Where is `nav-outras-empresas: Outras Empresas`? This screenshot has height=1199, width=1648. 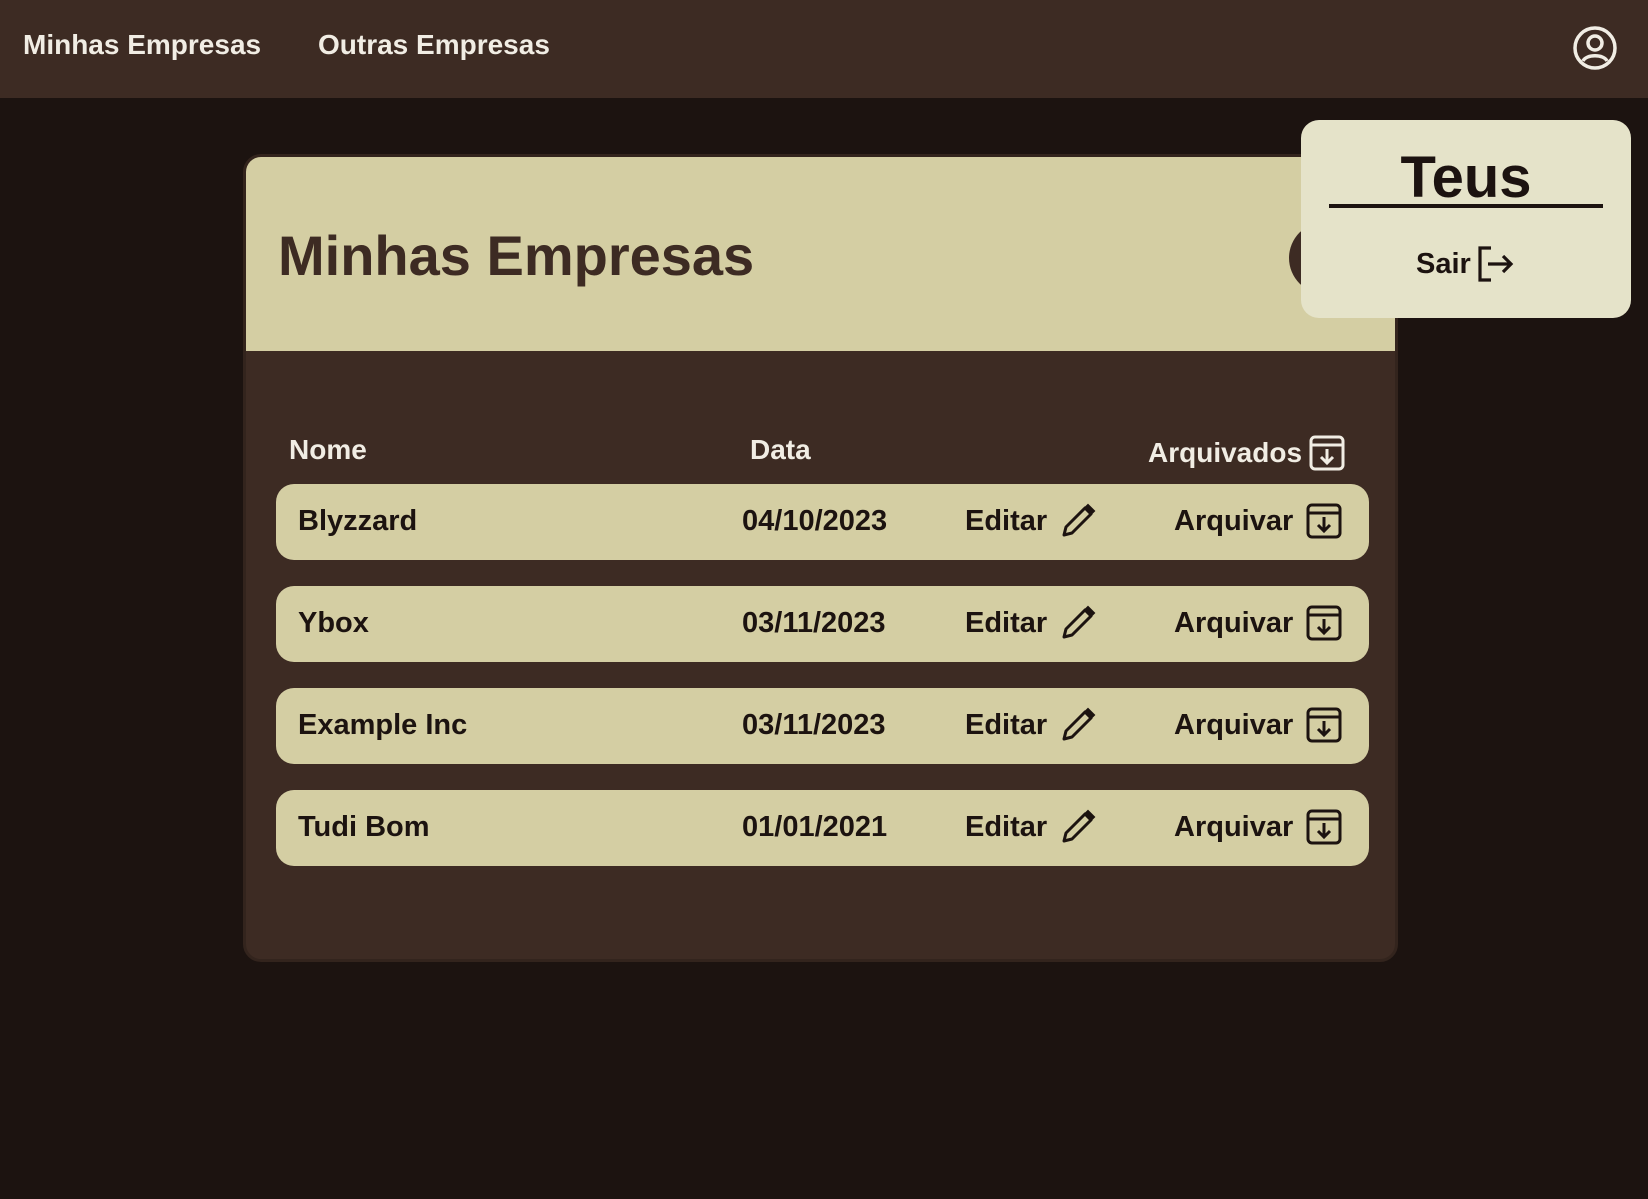
nav-outras-empresas: Outras Empresas is located at coordinates (434, 45).